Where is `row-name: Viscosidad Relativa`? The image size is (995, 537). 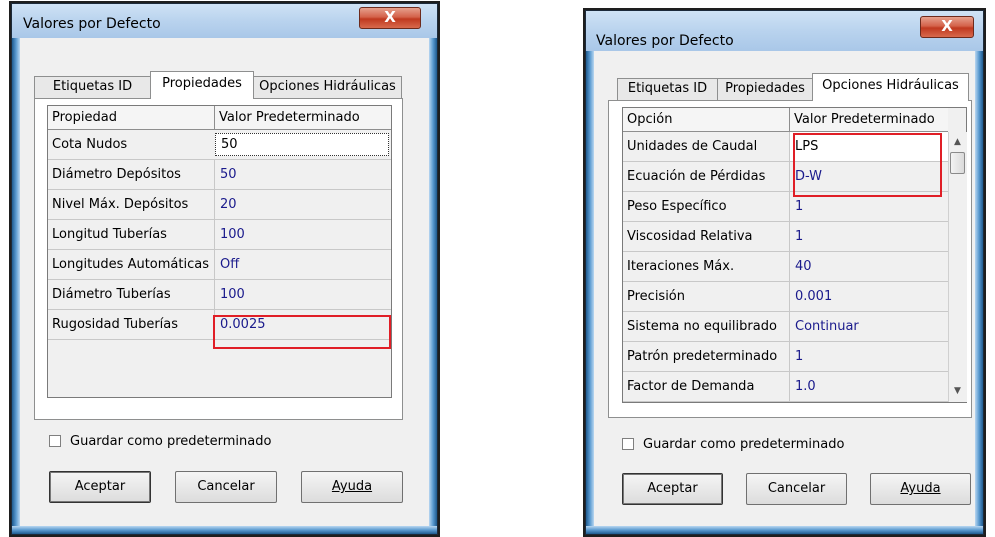
row-name: Viscosidad Relativa is located at coordinates (690, 236).